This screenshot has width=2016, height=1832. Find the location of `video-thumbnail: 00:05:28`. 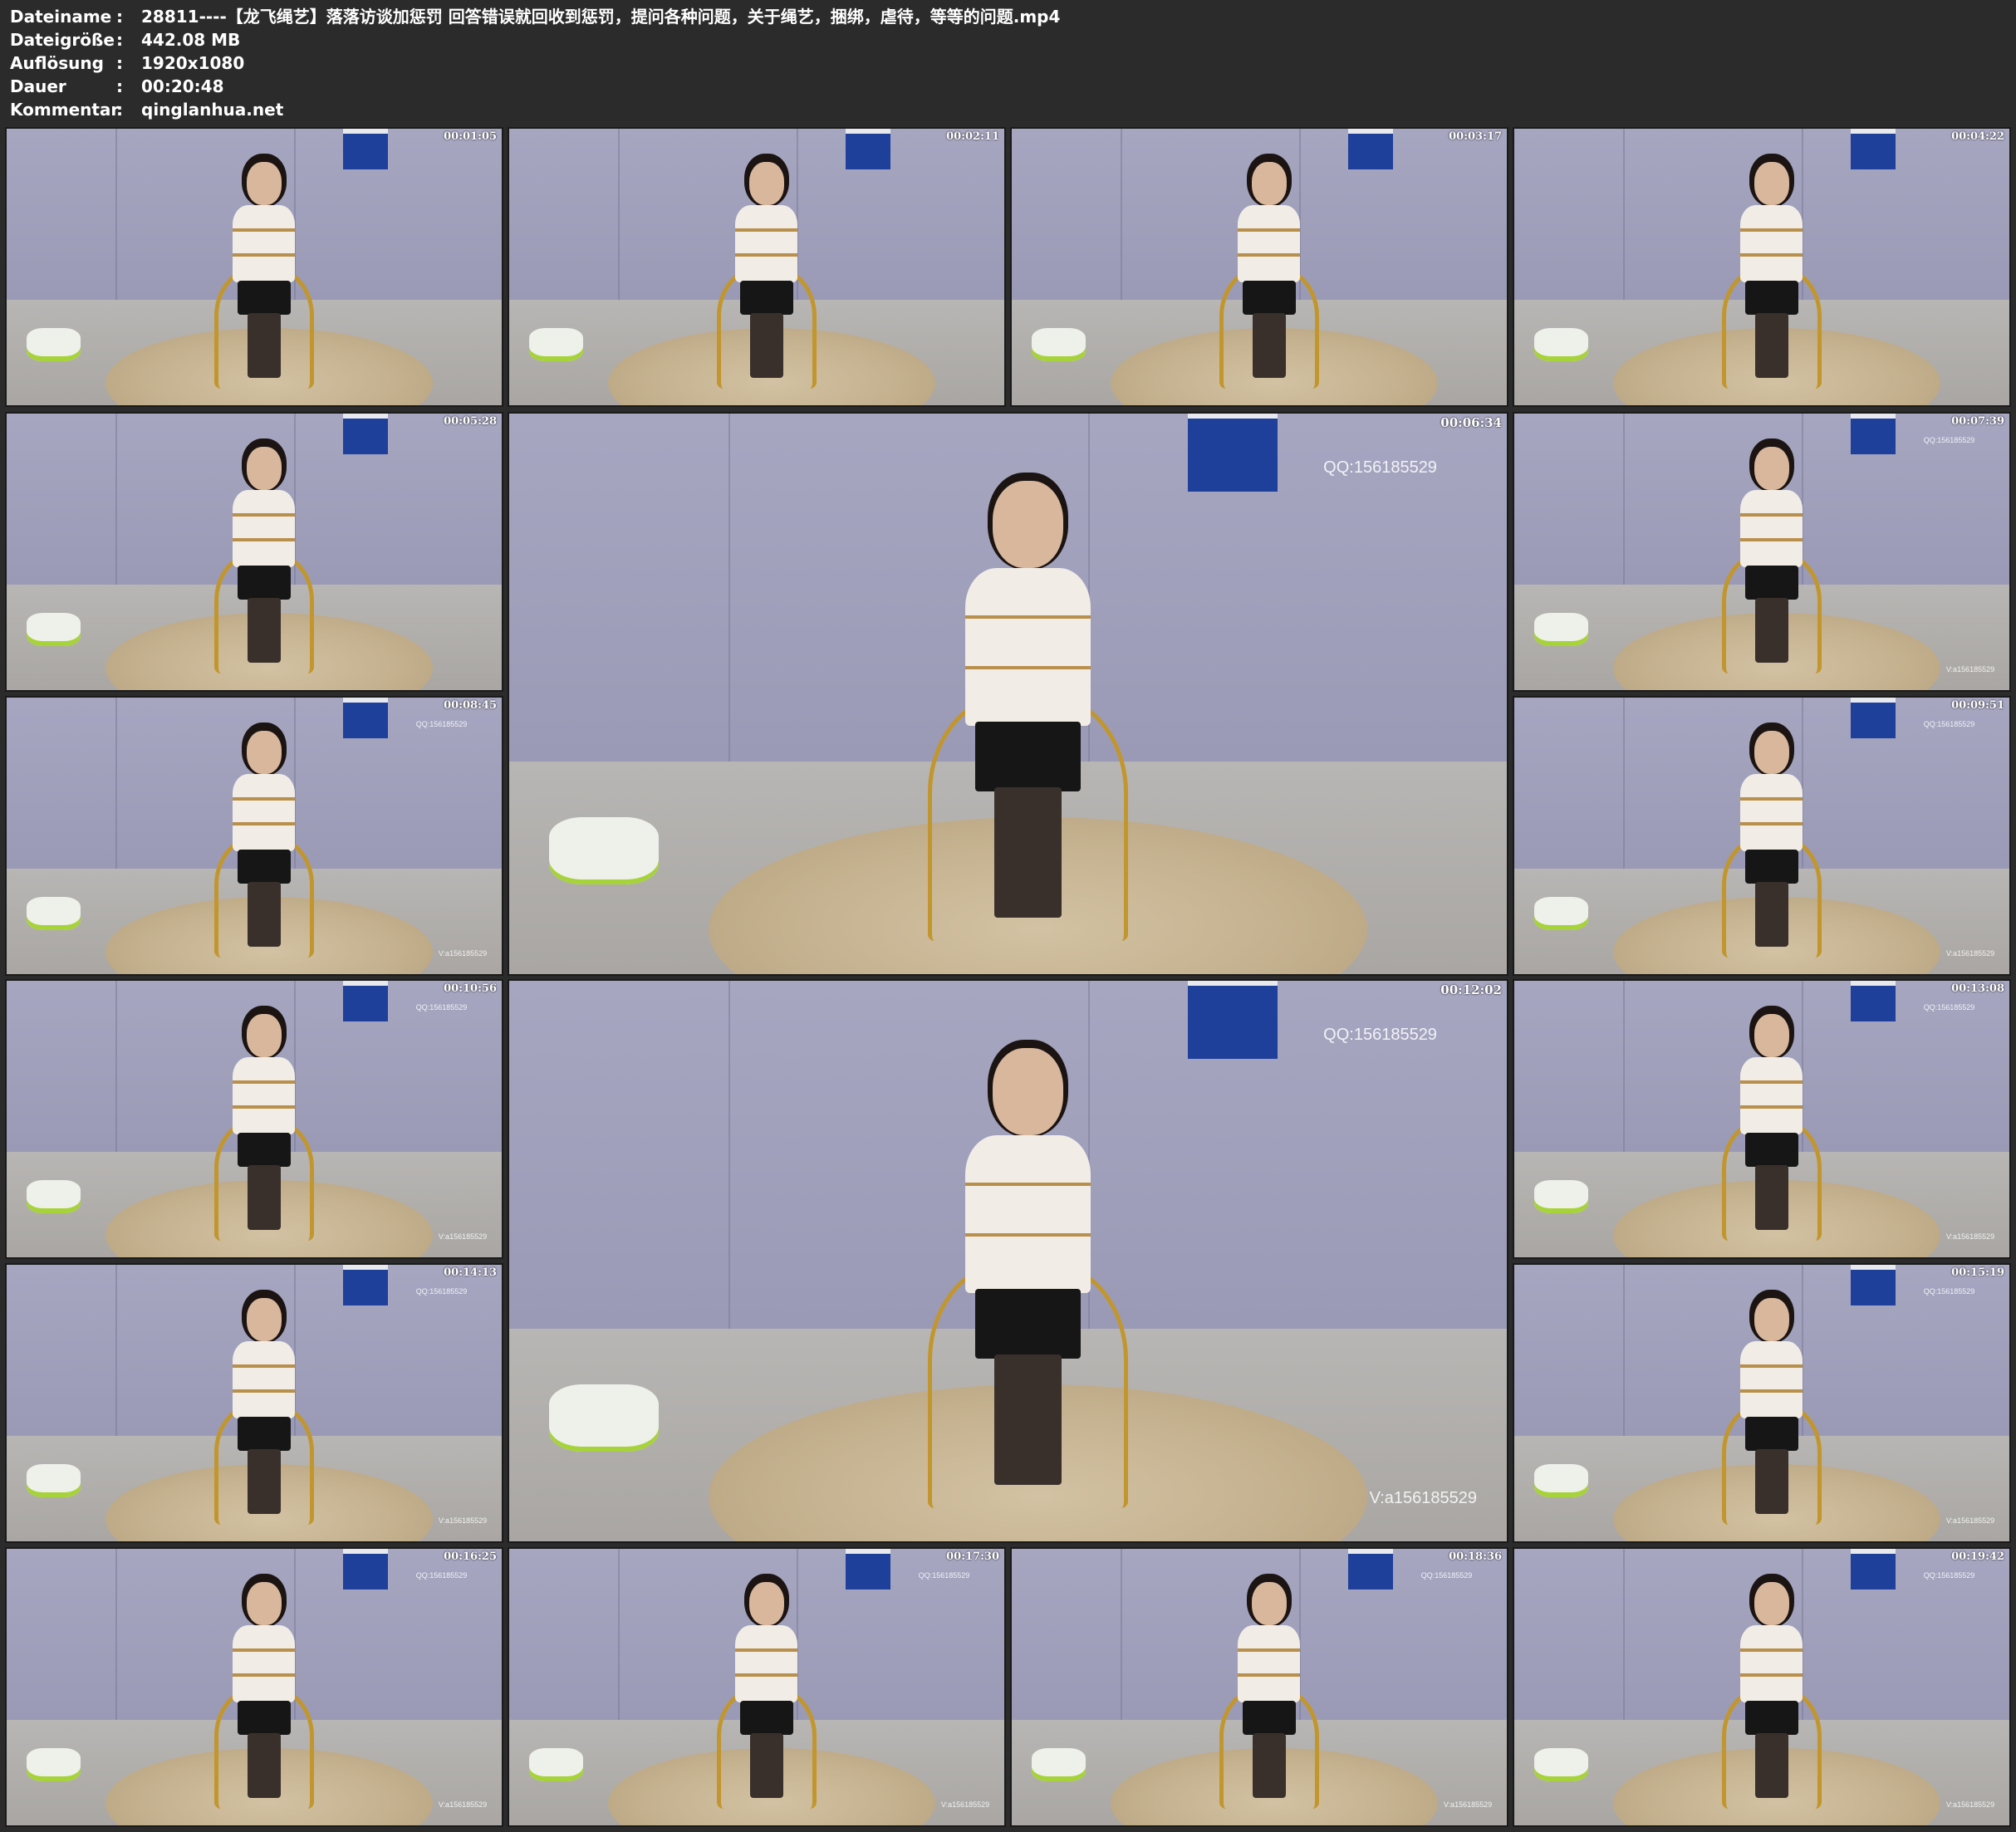

video-thumbnail: 00:05:28 is located at coordinates (254, 552).